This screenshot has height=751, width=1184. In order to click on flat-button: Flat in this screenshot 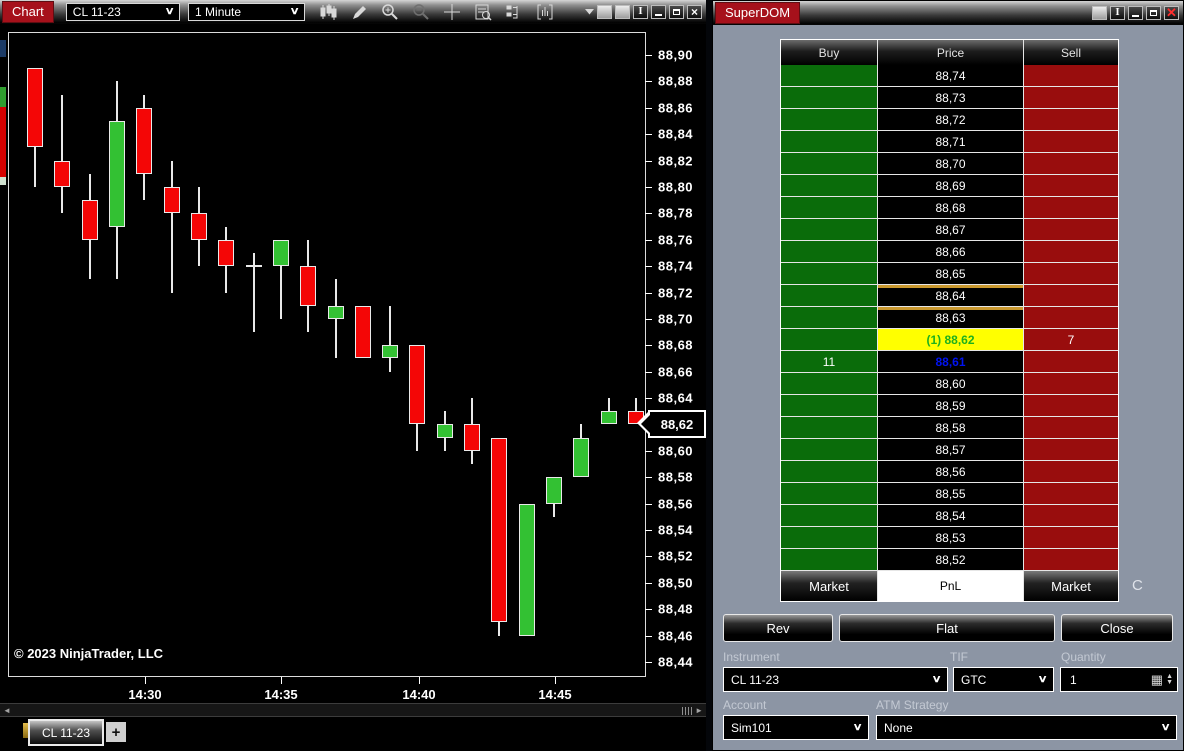, I will do `click(947, 628)`.